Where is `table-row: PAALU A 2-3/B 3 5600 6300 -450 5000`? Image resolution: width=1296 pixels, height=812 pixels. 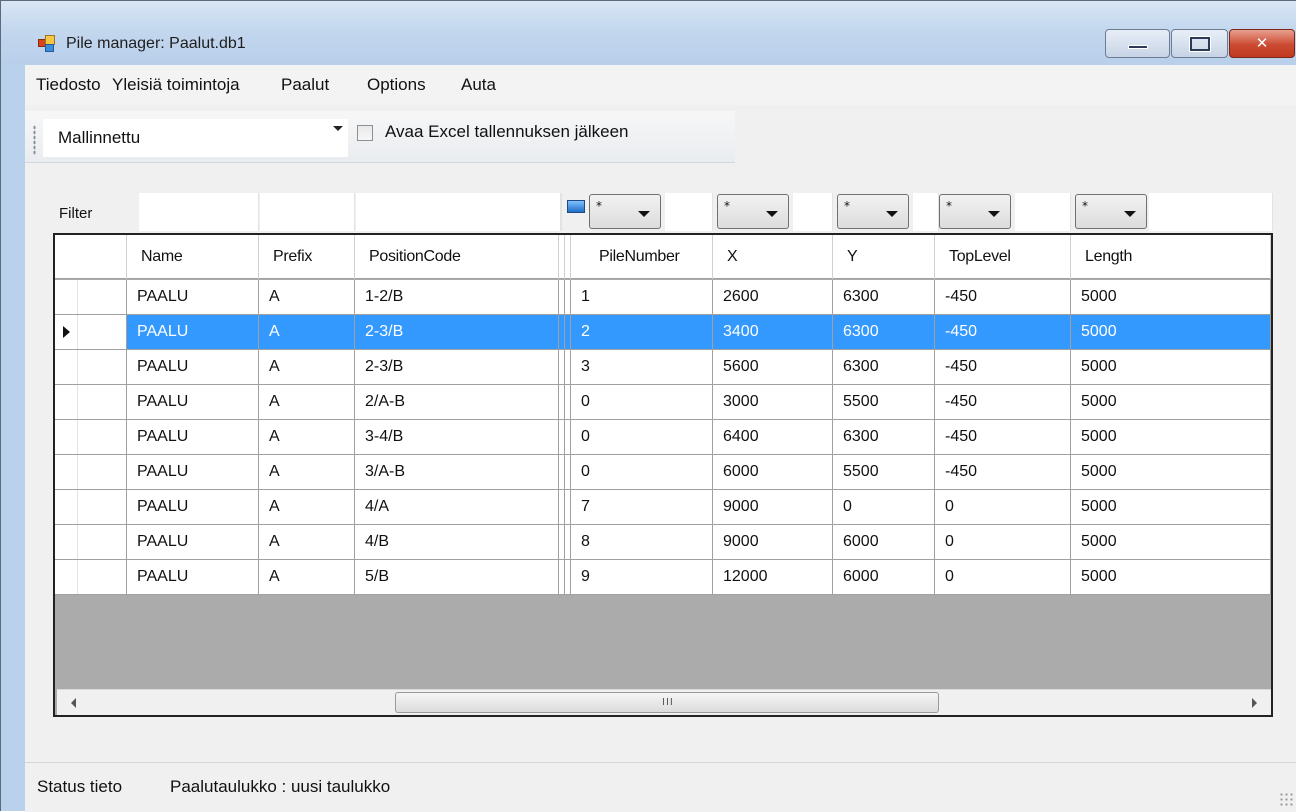 table-row: PAALU A 2-3/B 3 5600 6300 -450 5000 is located at coordinates (663, 367).